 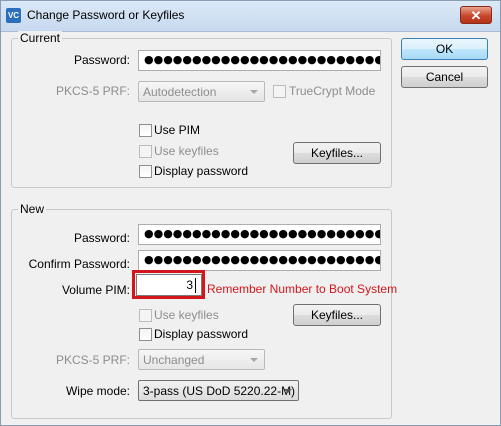 I want to click on current-display-password-label: Display password, so click(x=201, y=171).